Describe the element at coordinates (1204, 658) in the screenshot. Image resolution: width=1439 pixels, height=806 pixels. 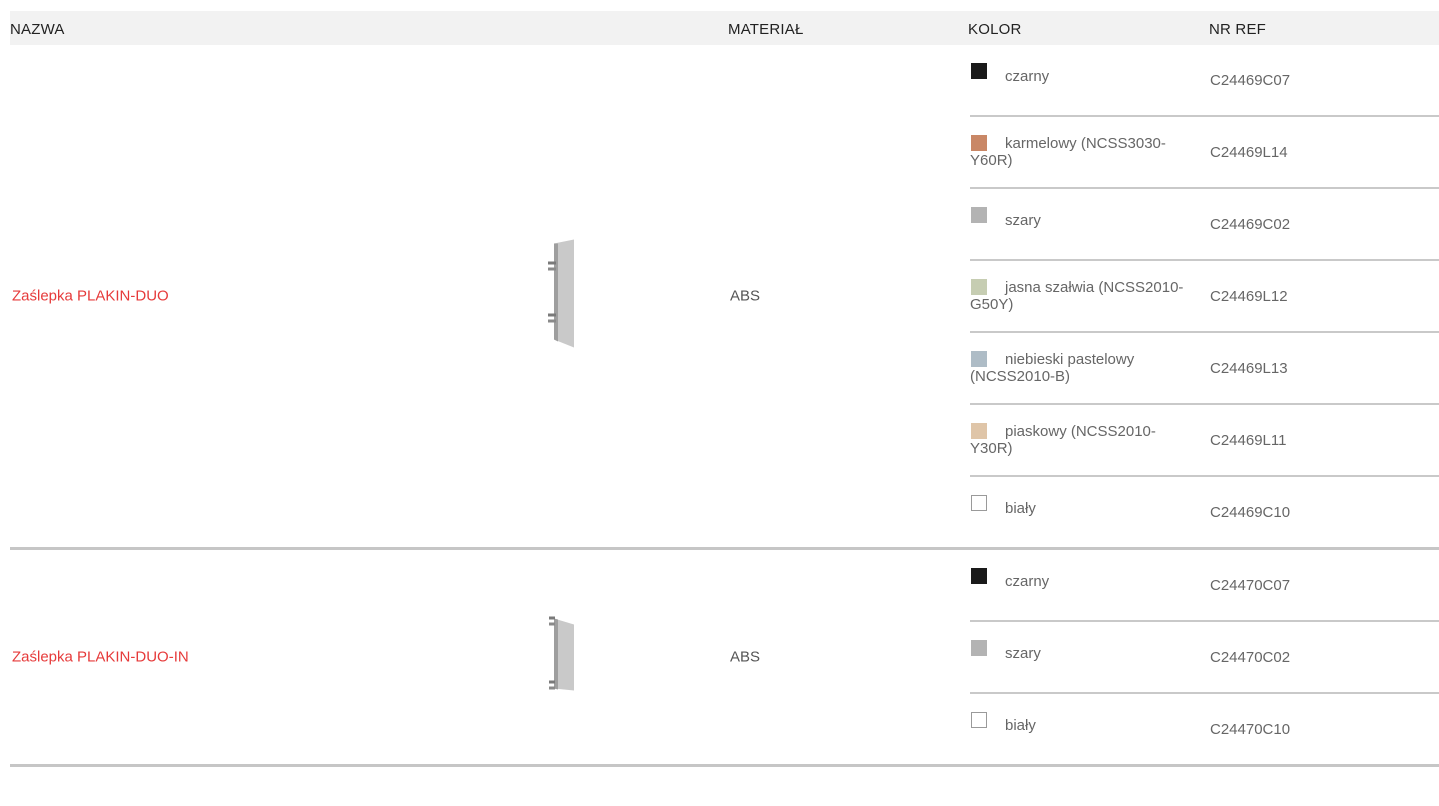
I see `variant-row: szary C24470C02` at that location.